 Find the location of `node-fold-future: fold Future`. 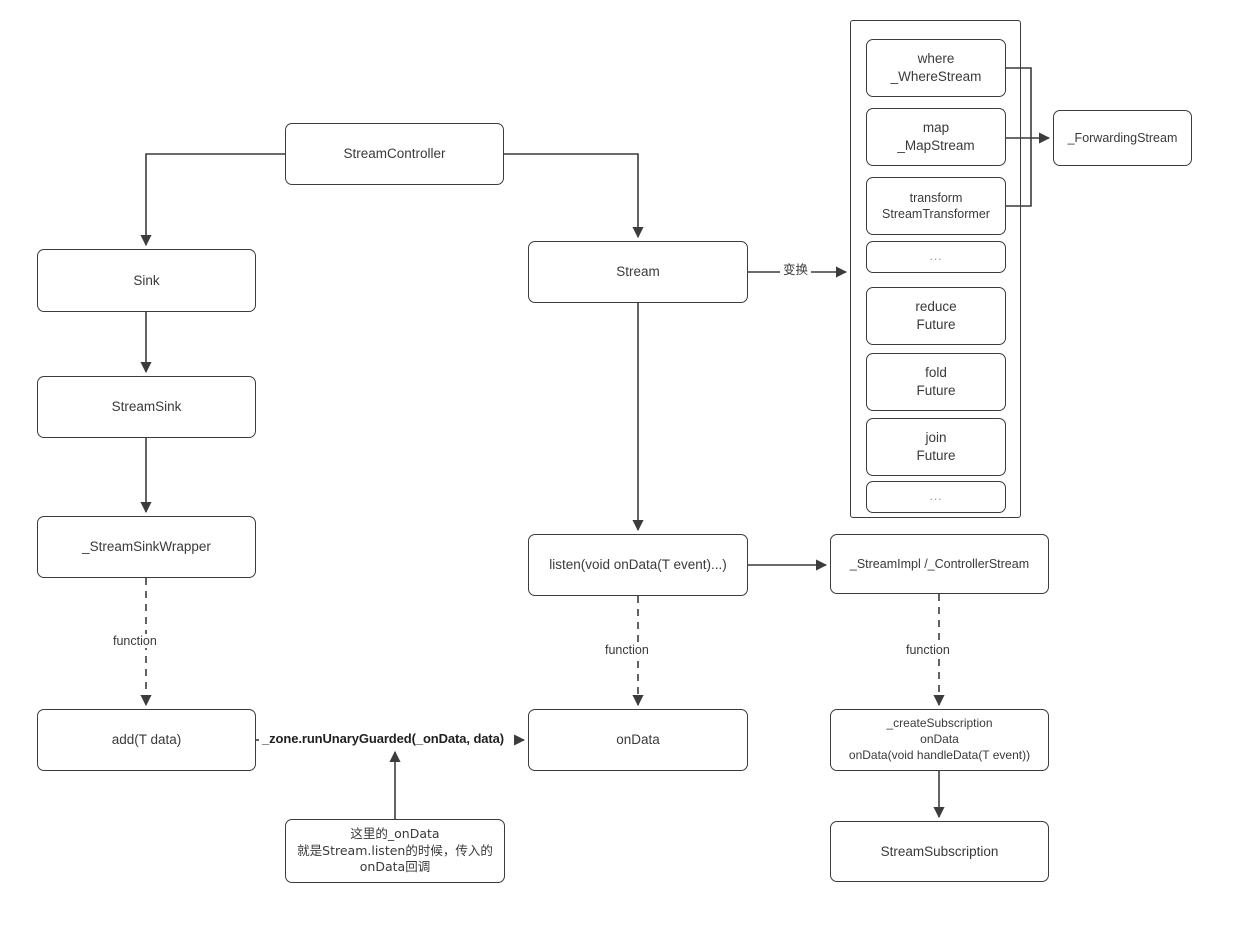

node-fold-future: fold Future is located at coordinates (936, 382).